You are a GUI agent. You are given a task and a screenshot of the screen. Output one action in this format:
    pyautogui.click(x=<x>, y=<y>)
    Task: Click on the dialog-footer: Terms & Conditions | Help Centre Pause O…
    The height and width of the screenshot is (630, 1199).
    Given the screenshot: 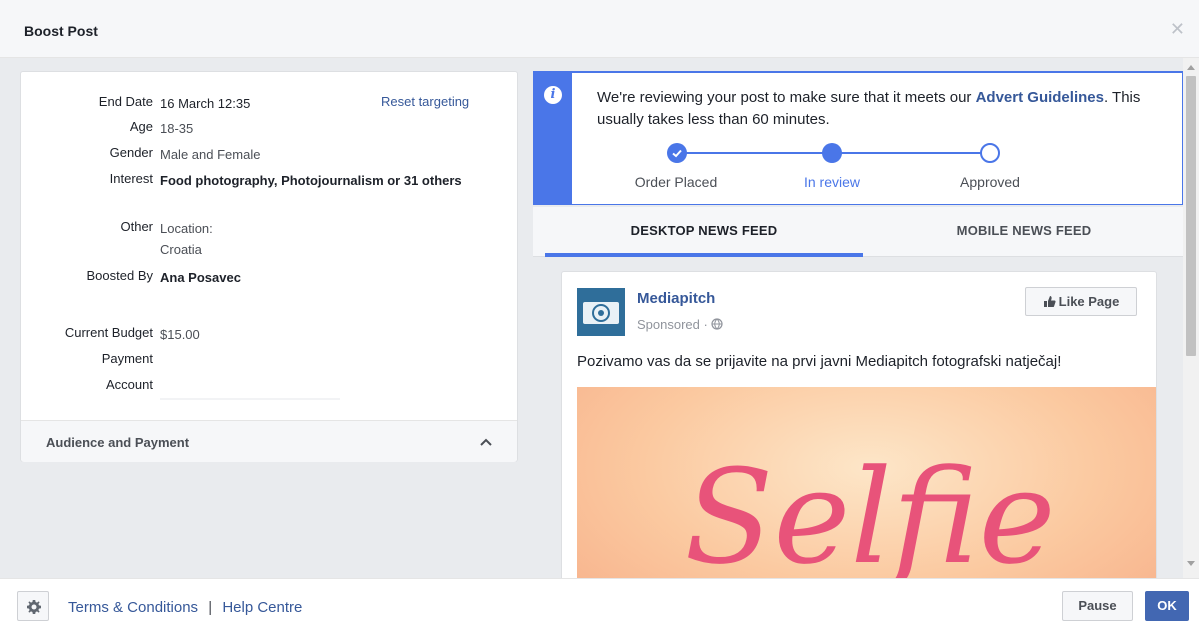 What is the action you would take?
    pyautogui.click(x=599, y=604)
    